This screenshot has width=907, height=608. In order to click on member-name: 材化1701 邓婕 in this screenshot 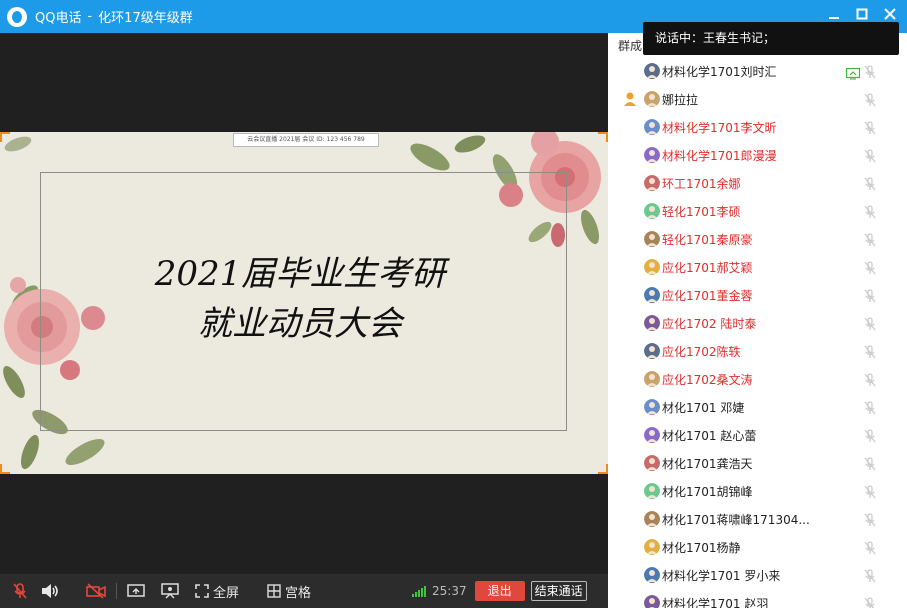, I will do `click(703, 407)`.